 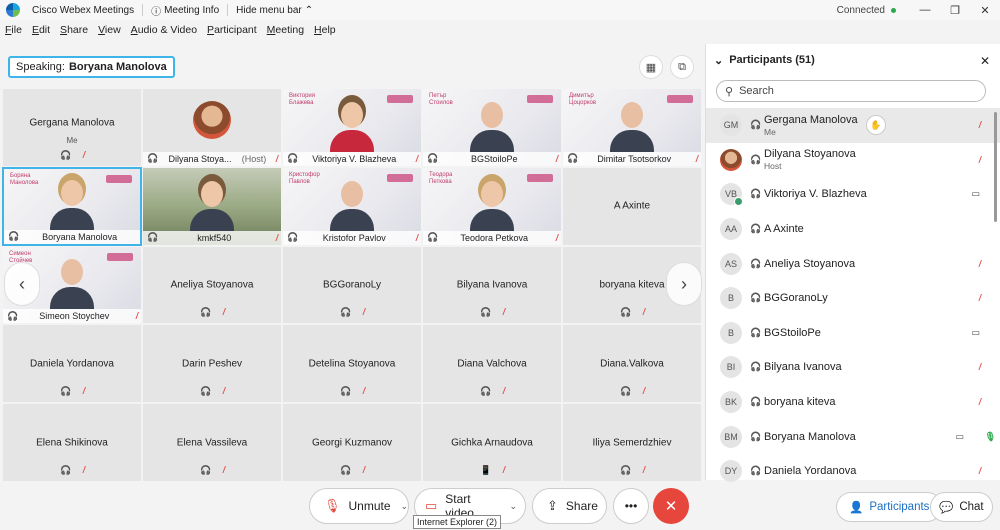 What do you see at coordinates (164, 33) in the screenshot?
I see `menu-item-audio-video: Audio & Video` at bounding box center [164, 33].